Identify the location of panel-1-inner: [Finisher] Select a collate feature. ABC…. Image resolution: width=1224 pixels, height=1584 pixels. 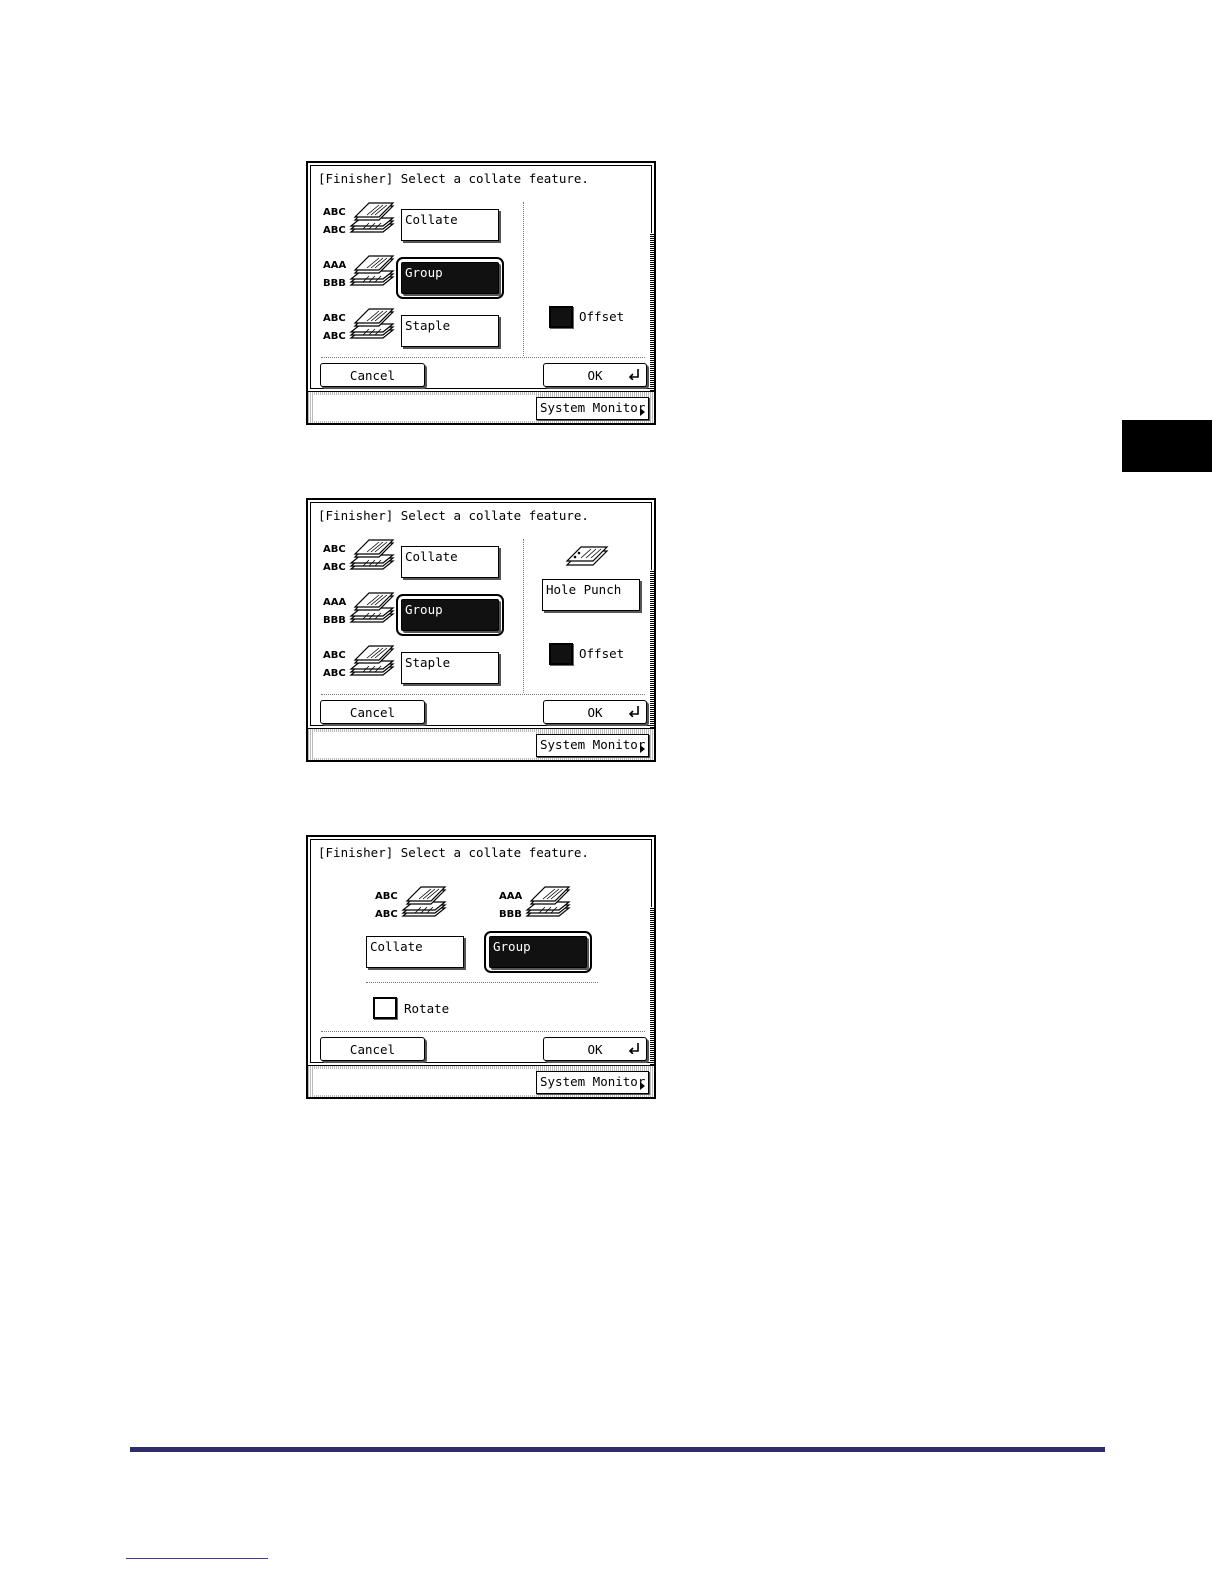
(481, 277).